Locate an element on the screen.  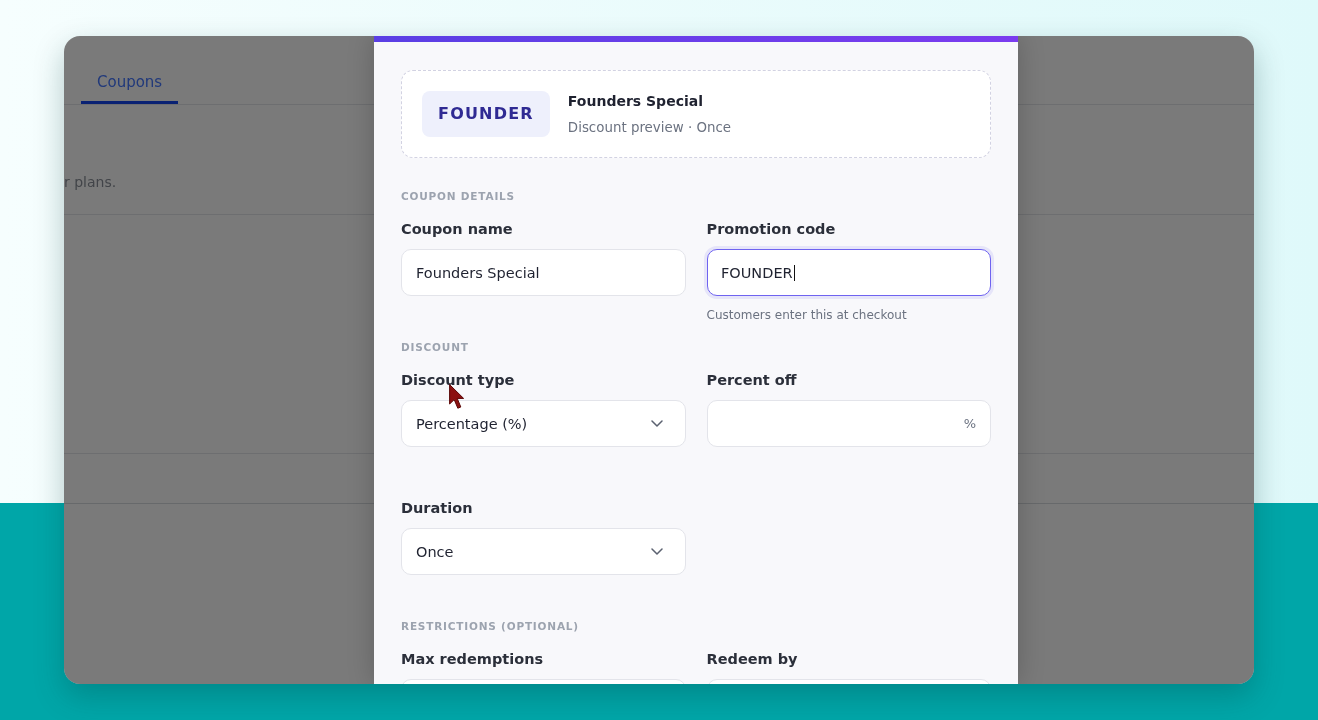
coupon-code-badge: FOUNDER is located at coordinates (486, 114).